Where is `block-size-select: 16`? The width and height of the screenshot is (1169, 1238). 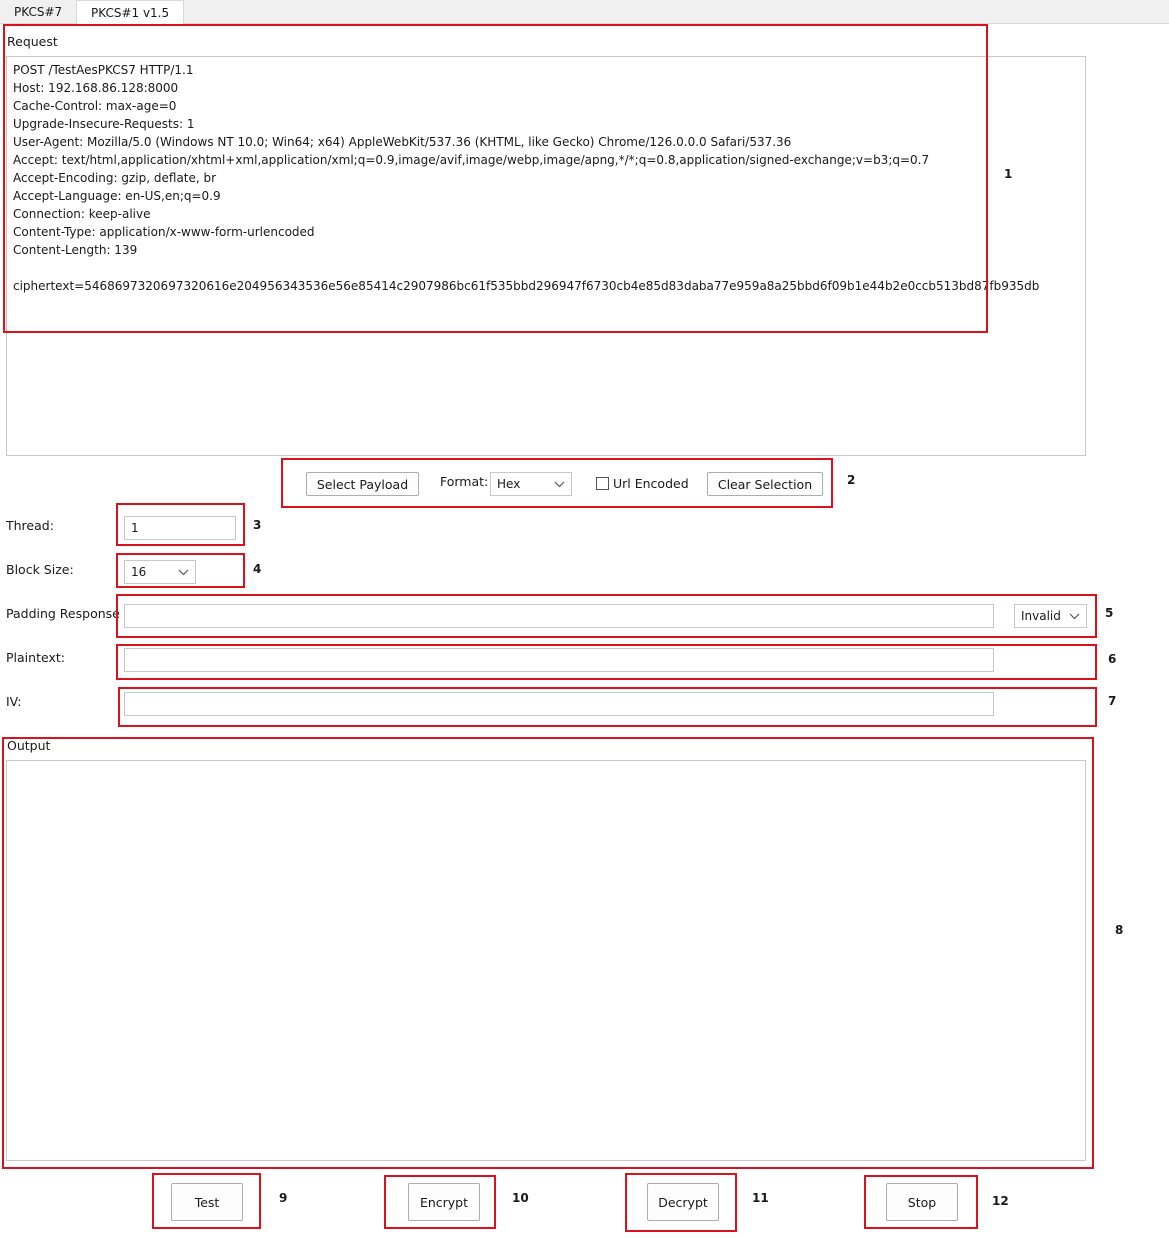 block-size-select: 16 is located at coordinates (160, 572).